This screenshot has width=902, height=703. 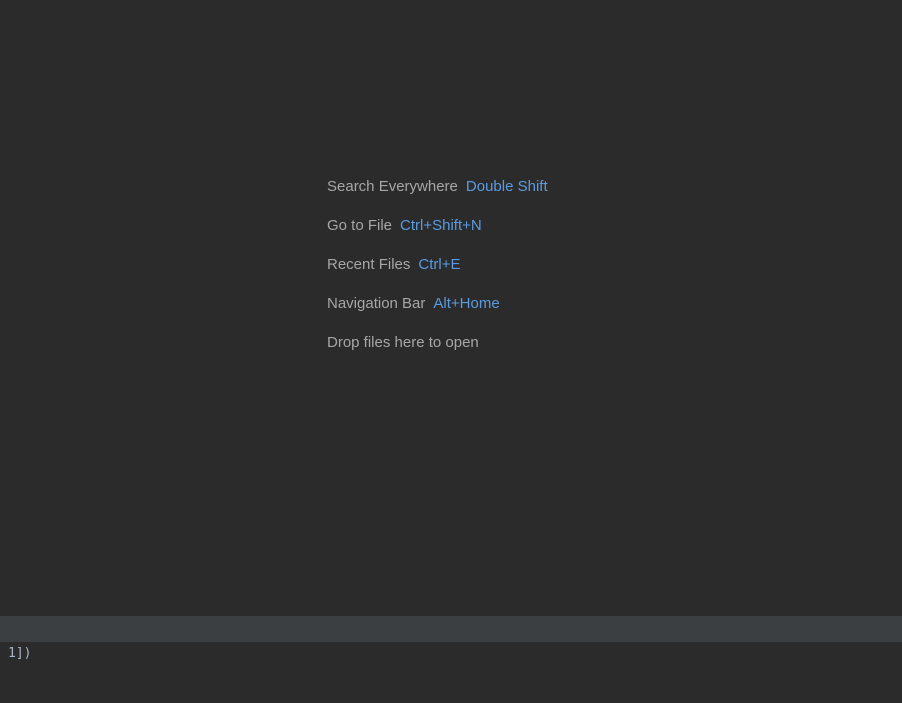 I want to click on hint-navigation-bar: Navigation Bar Alt+Home, so click(x=437, y=313).